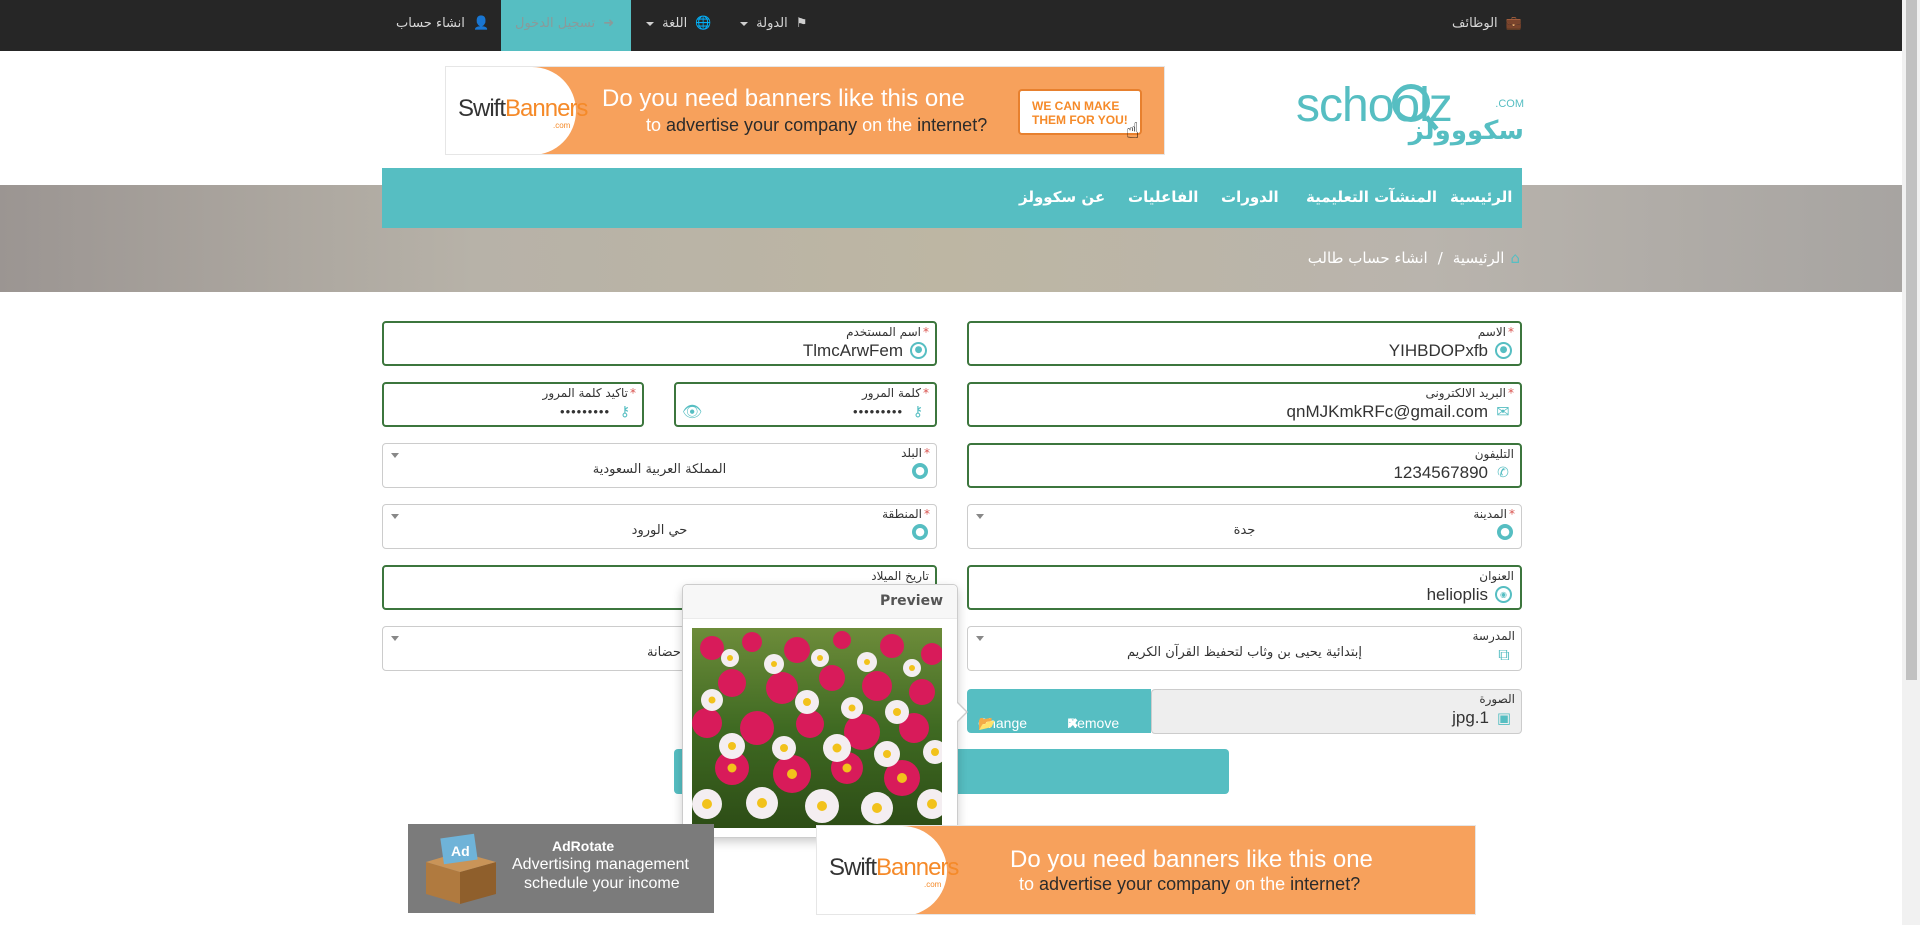  What do you see at coordinates (853, 351) in the screenshot?
I see `username-input: TlmcArwFem` at bounding box center [853, 351].